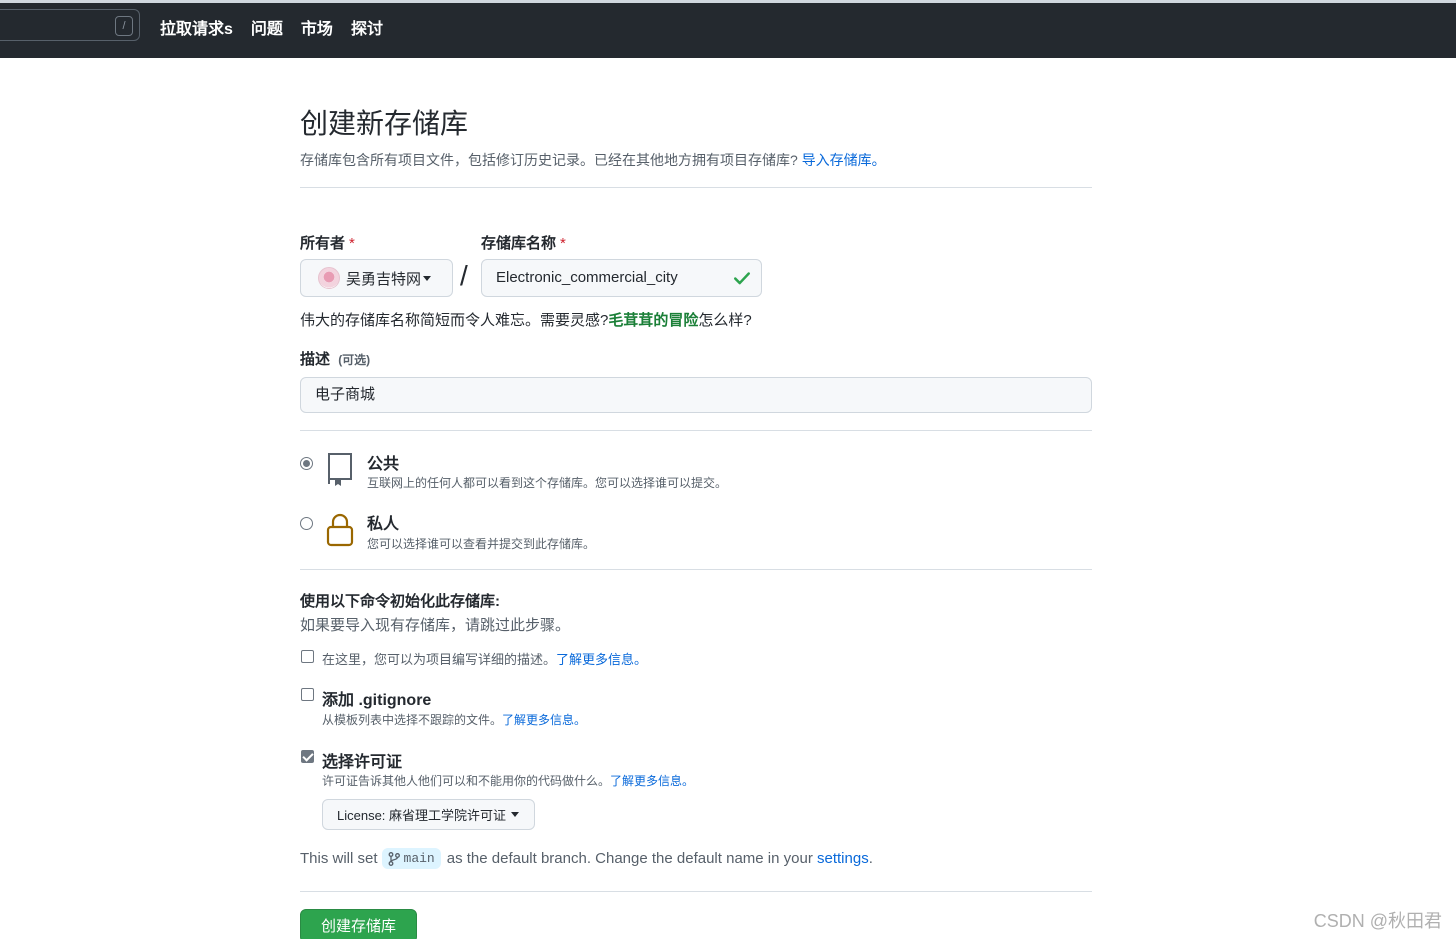 Image resolution: width=1456 pixels, height=939 pixels. I want to click on branch-name-pill: main, so click(411, 858).